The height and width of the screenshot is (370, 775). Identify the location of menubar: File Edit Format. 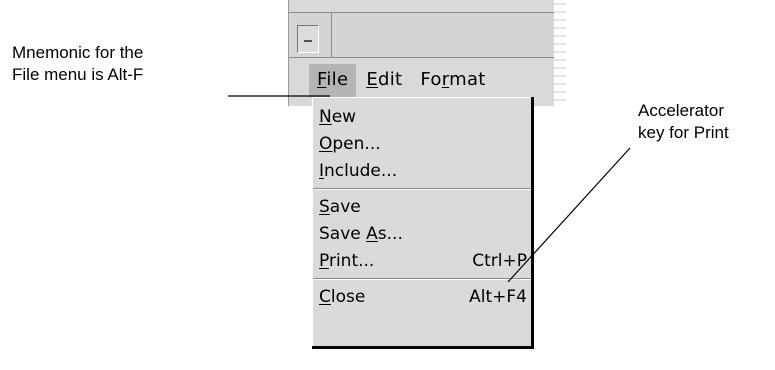
(402, 80).